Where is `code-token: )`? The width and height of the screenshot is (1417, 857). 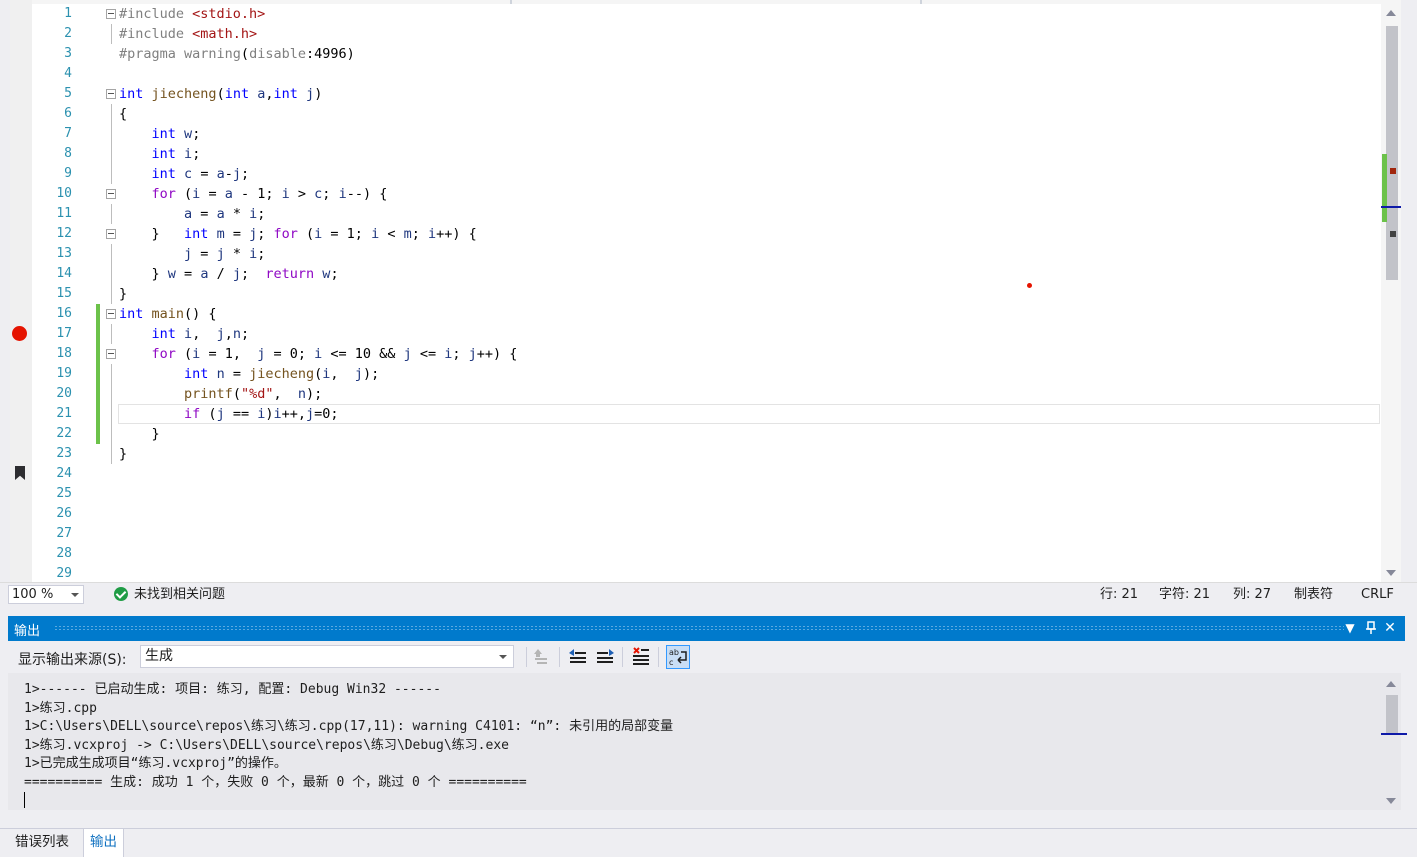 code-token: ) is located at coordinates (318, 94).